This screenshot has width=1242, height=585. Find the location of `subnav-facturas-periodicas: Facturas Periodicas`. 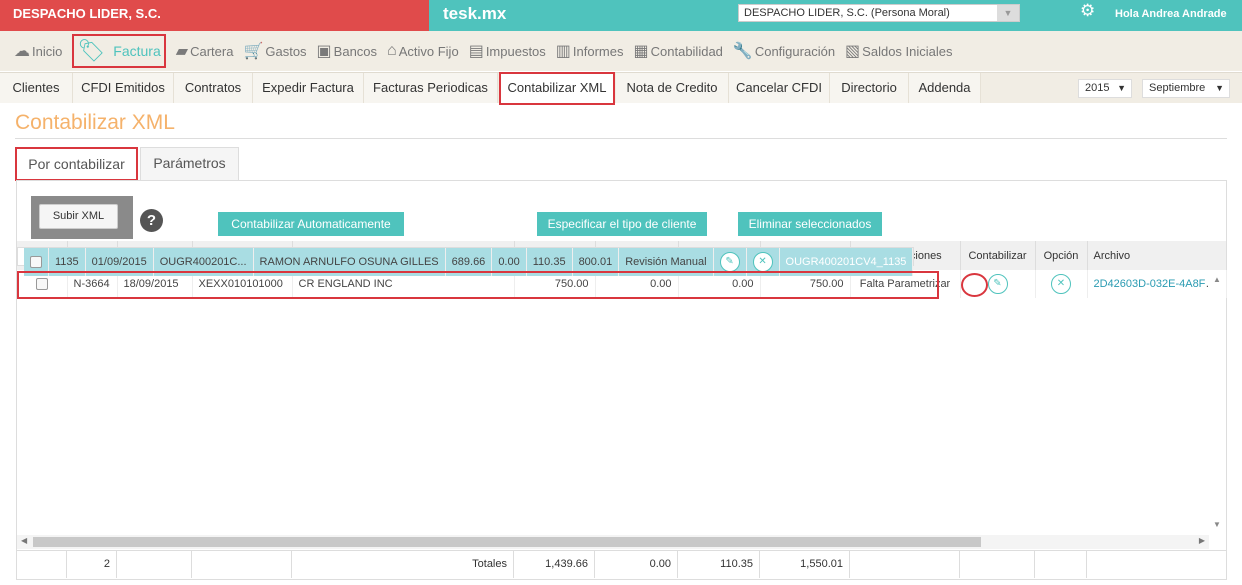

subnav-facturas-periodicas: Facturas Periodicas is located at coordinates (431, 88).